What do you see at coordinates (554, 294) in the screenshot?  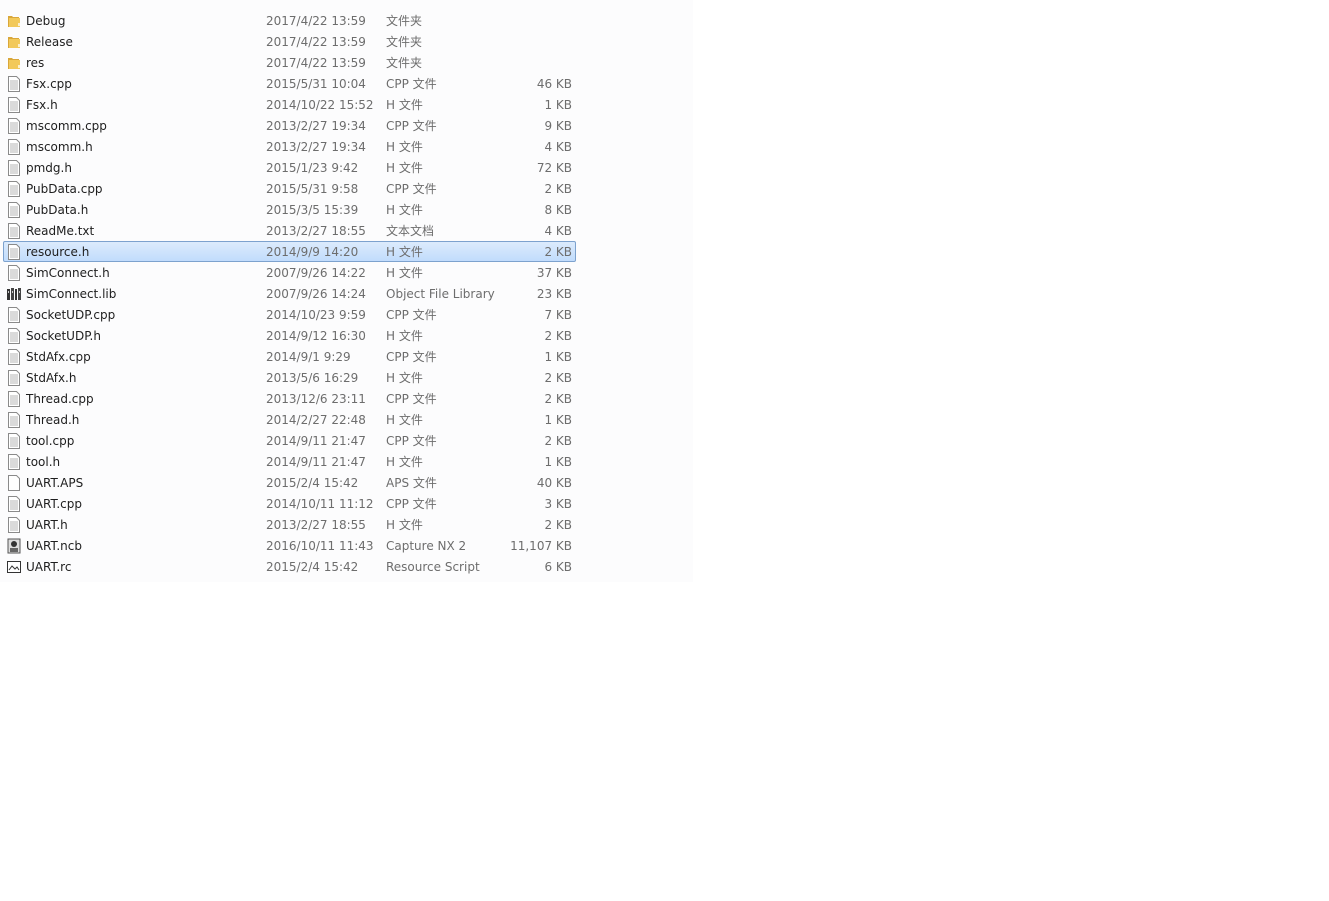 I see `file-size: 23 KB` at bounding box center [554, 294].